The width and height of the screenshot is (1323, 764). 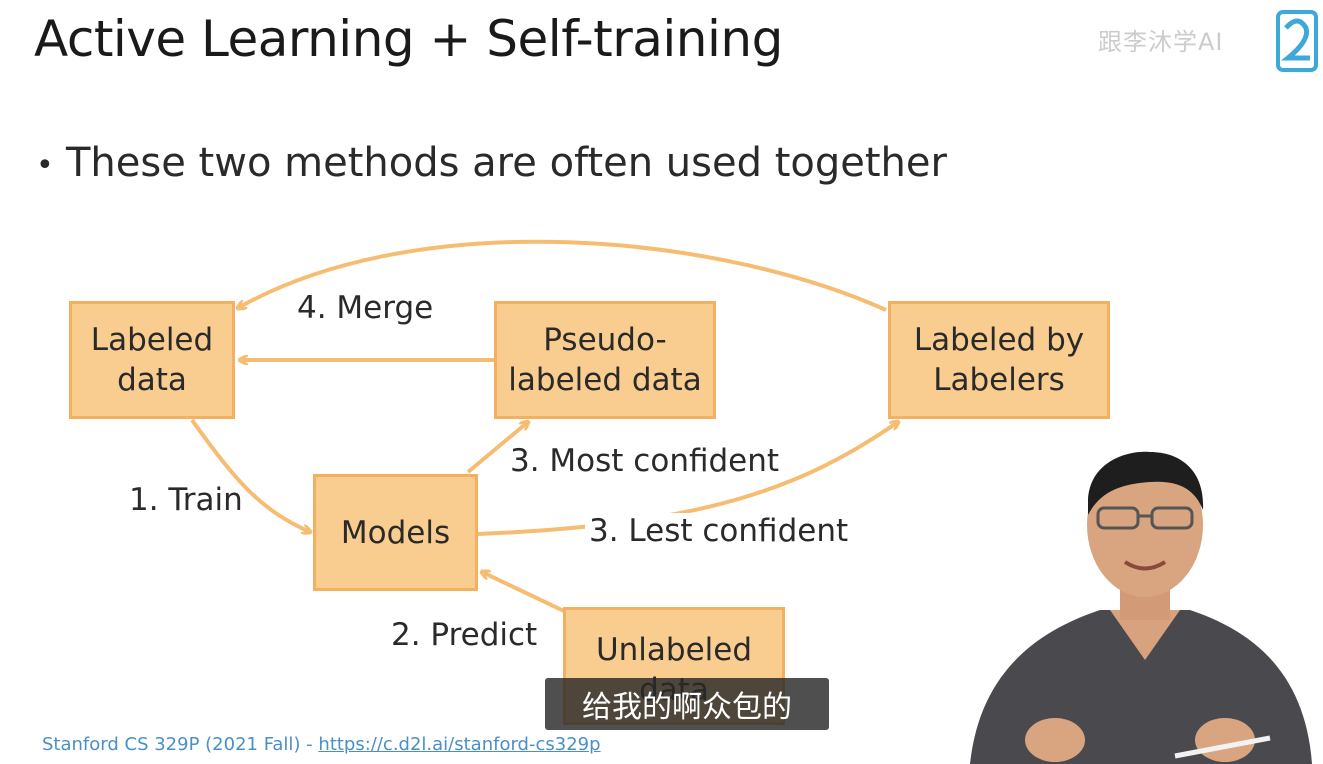 What do you see at coordinates (999, 360) in the screenshot?
I see `labeled-by-labelers-box: Labeled by Labelers` at bounding box center [999, 360].